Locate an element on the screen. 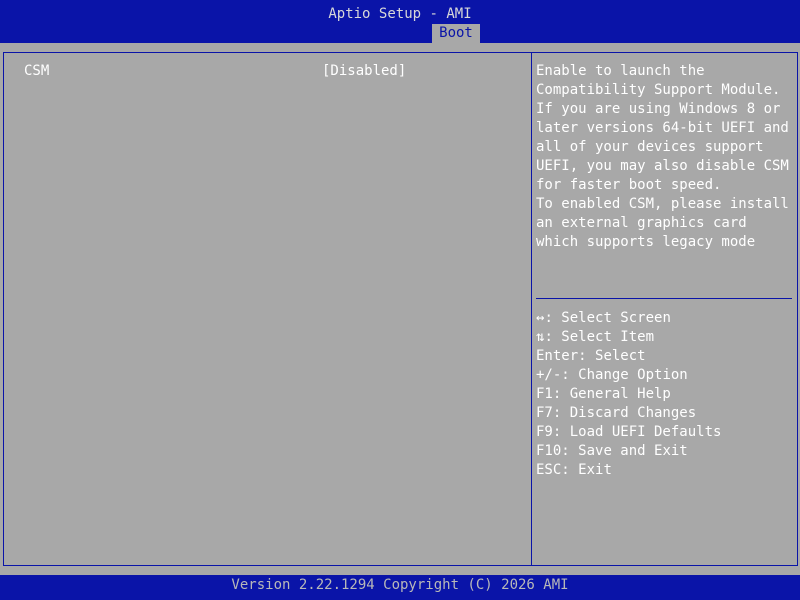  help-line: UEFI, you may also disable CSM is located at coordinates (662, 166).